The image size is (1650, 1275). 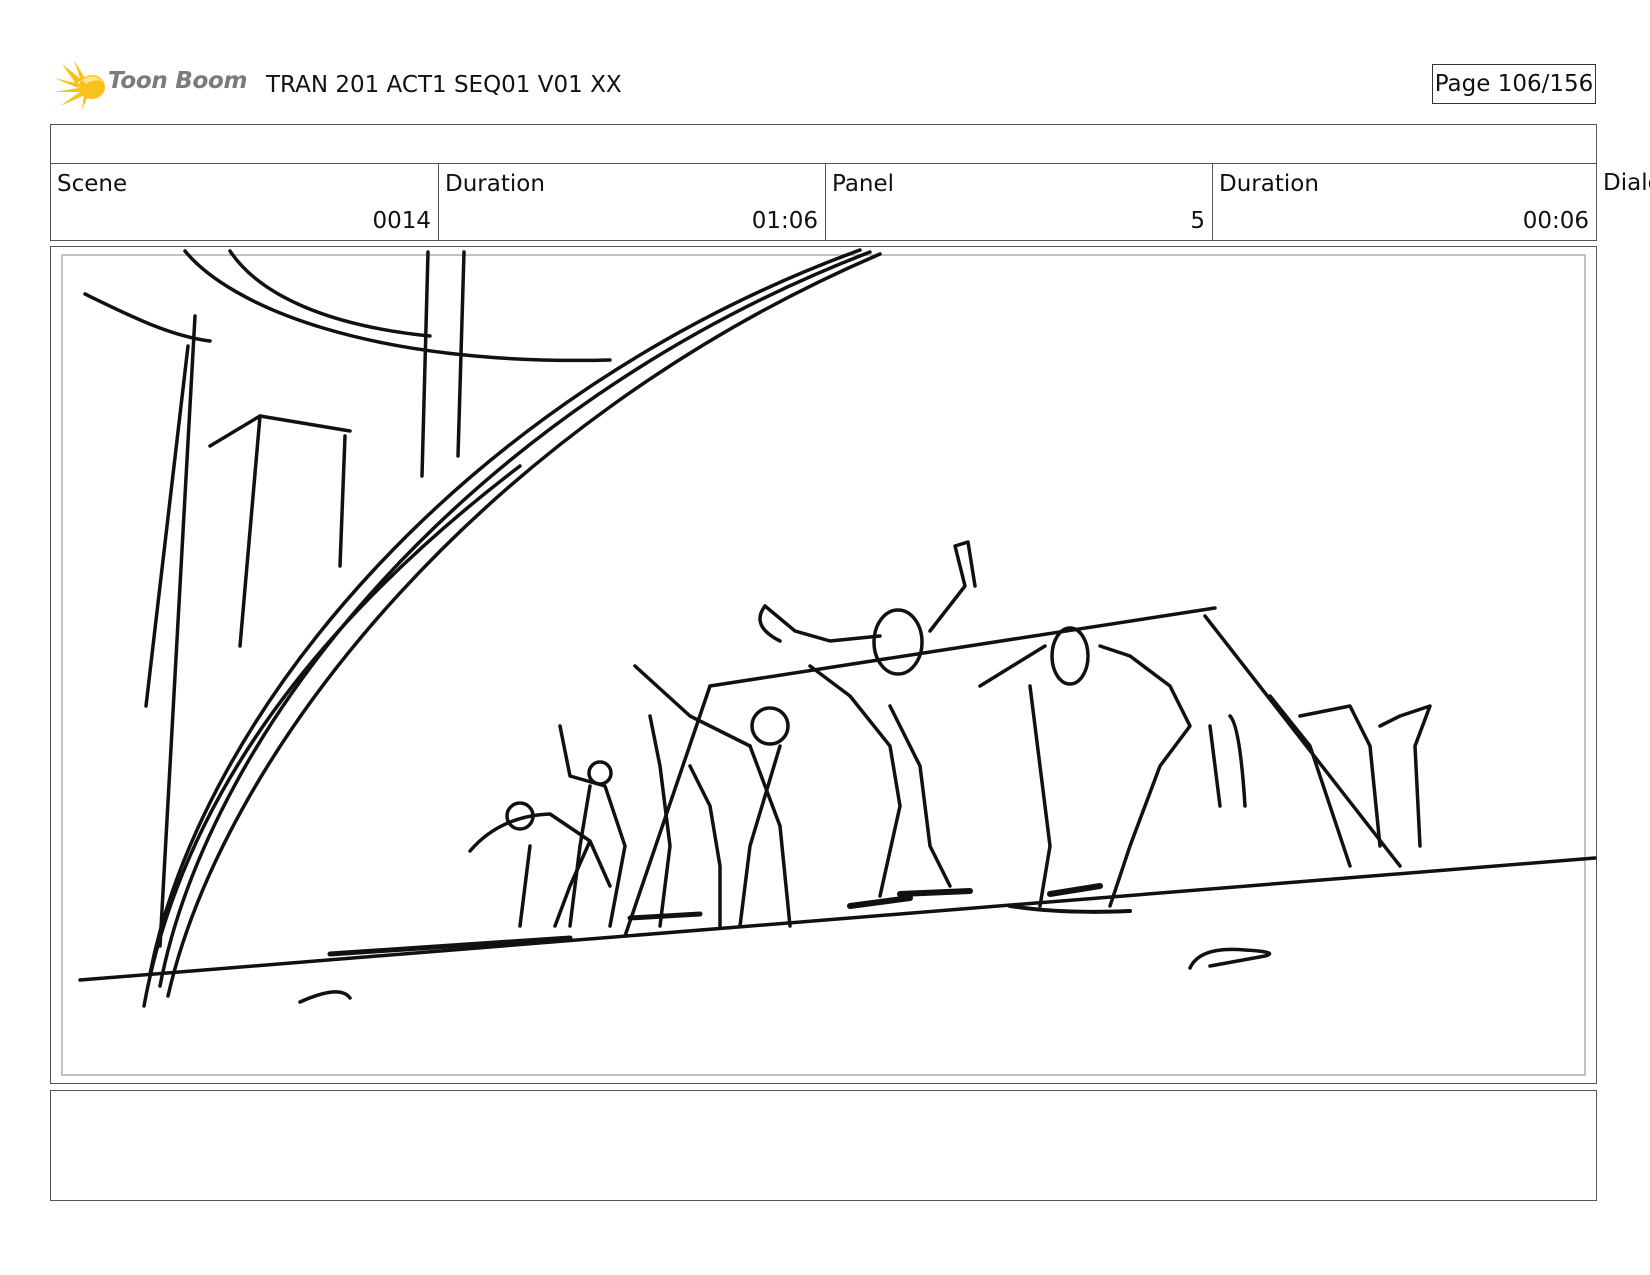 I want to click on scene-cell: Scene 0014, so click(x=244, y=202).